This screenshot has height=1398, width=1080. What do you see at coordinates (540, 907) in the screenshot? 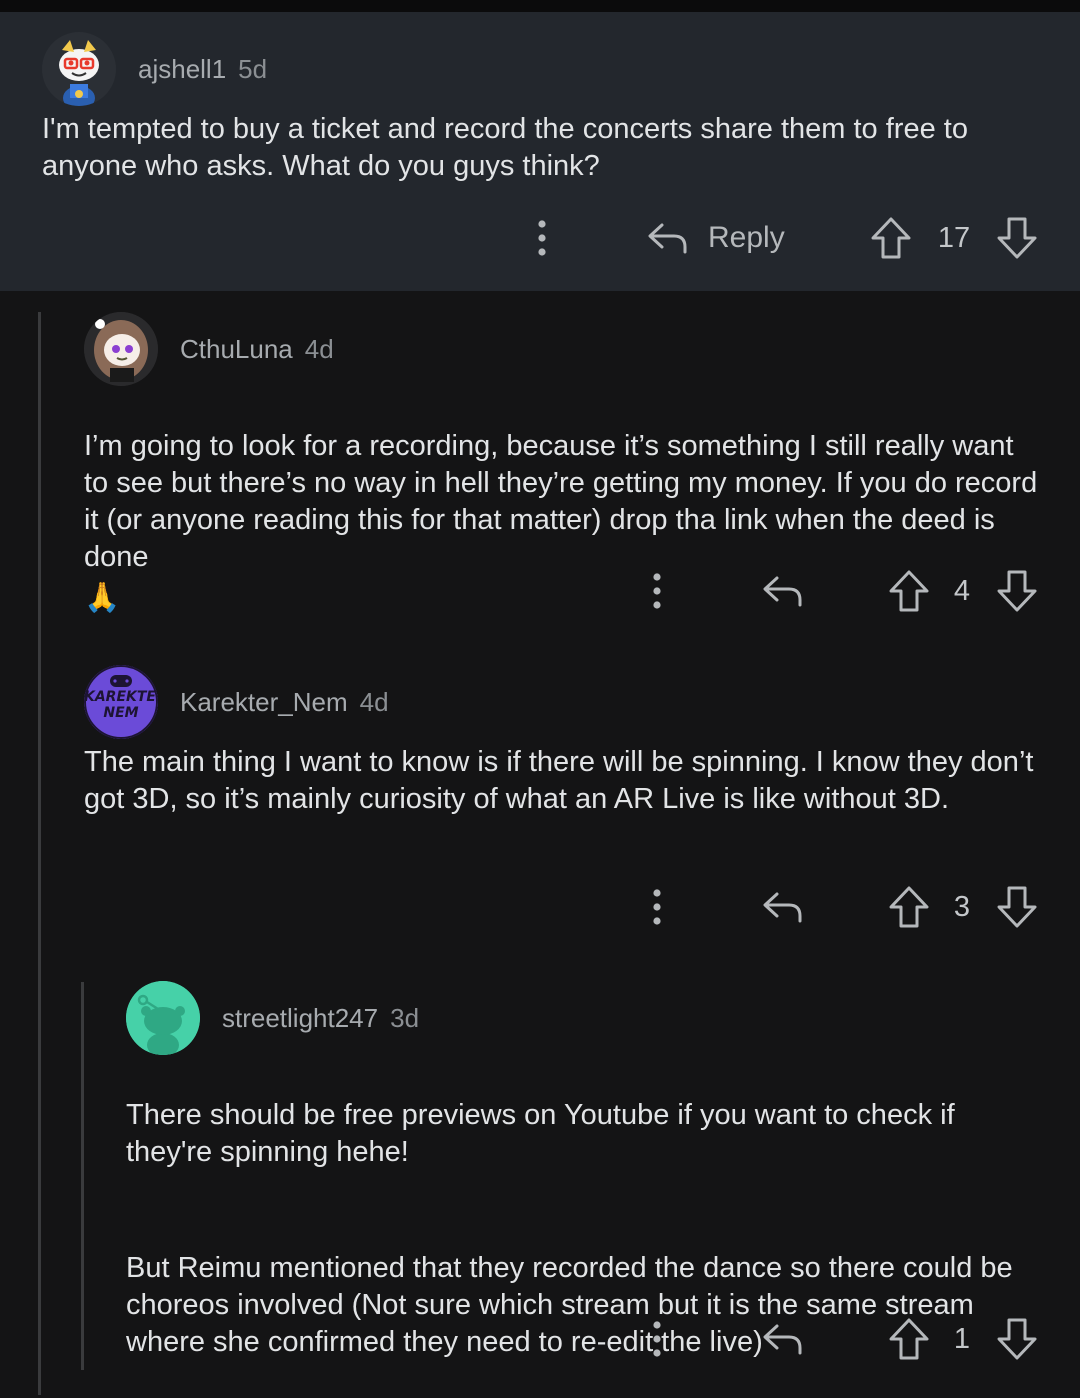
I see `comment-actions: 3` at bounding box center [540, 907].